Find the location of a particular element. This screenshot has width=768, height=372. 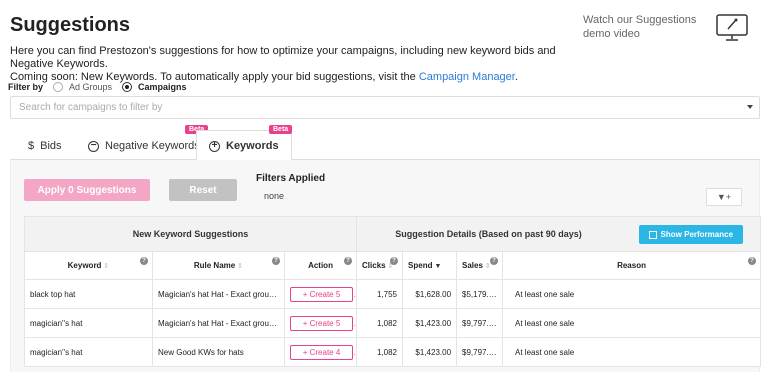

filters-applied-value: none is located at coordinates (274, 196).